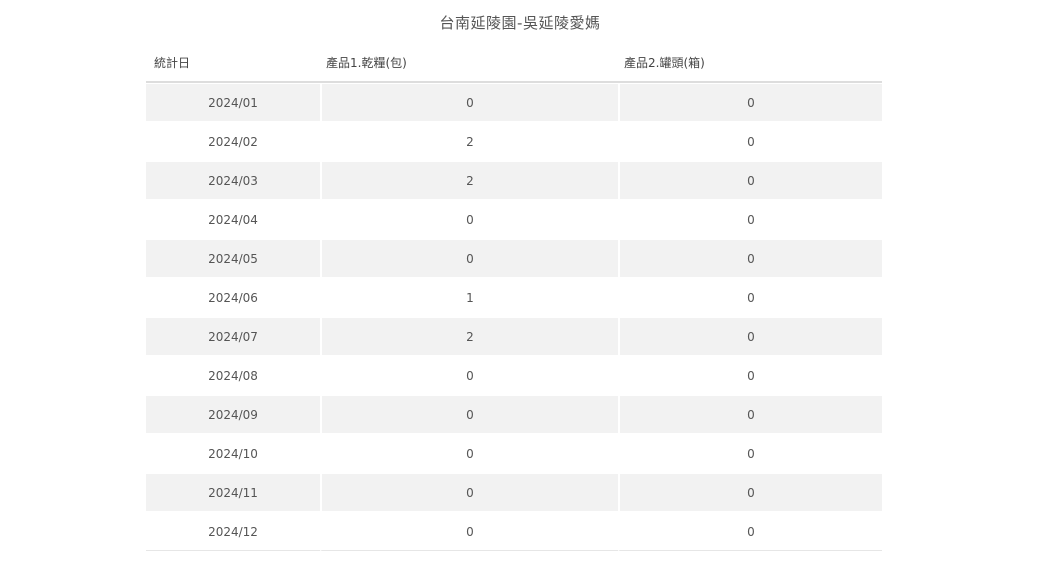 This screenshot has height=571, width=1040. What do you see at coordinates (520, 23) in the screenshot?
I see `page-title: 台南延陵園-吳延陵愛媽` at bounding box center [520, 23].